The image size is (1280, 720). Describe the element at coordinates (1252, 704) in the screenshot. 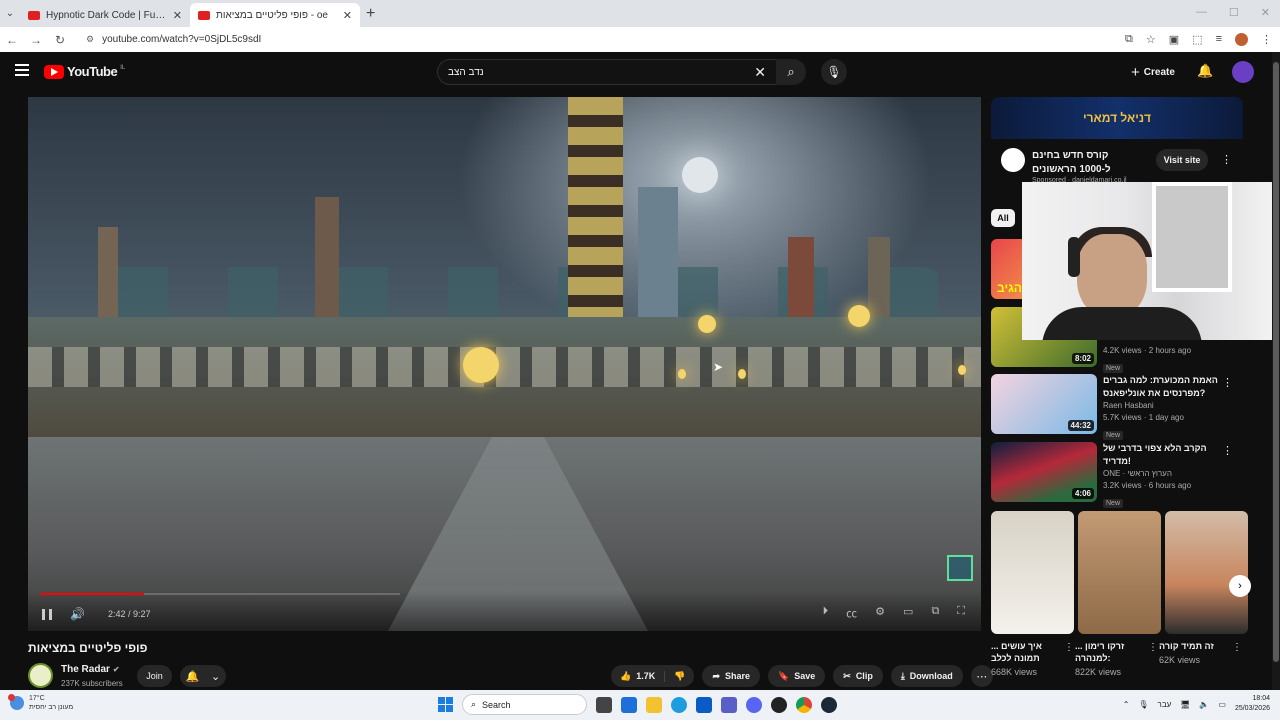

I see `clock: 18:04 25/03/2026` at that location.